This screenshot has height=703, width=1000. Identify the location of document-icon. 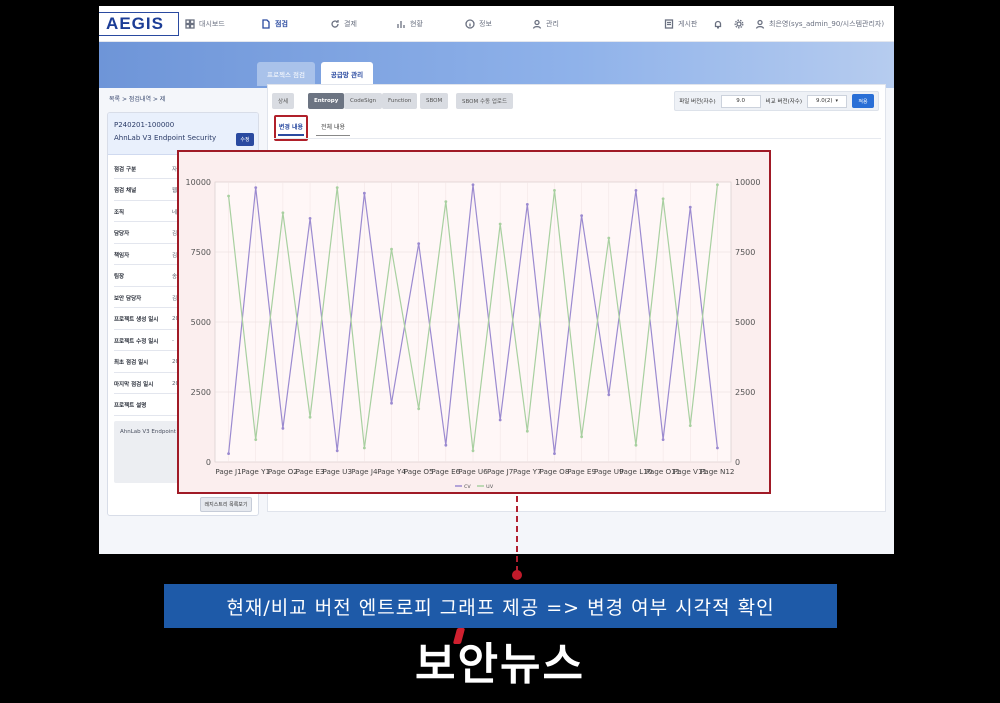
(266, 24).